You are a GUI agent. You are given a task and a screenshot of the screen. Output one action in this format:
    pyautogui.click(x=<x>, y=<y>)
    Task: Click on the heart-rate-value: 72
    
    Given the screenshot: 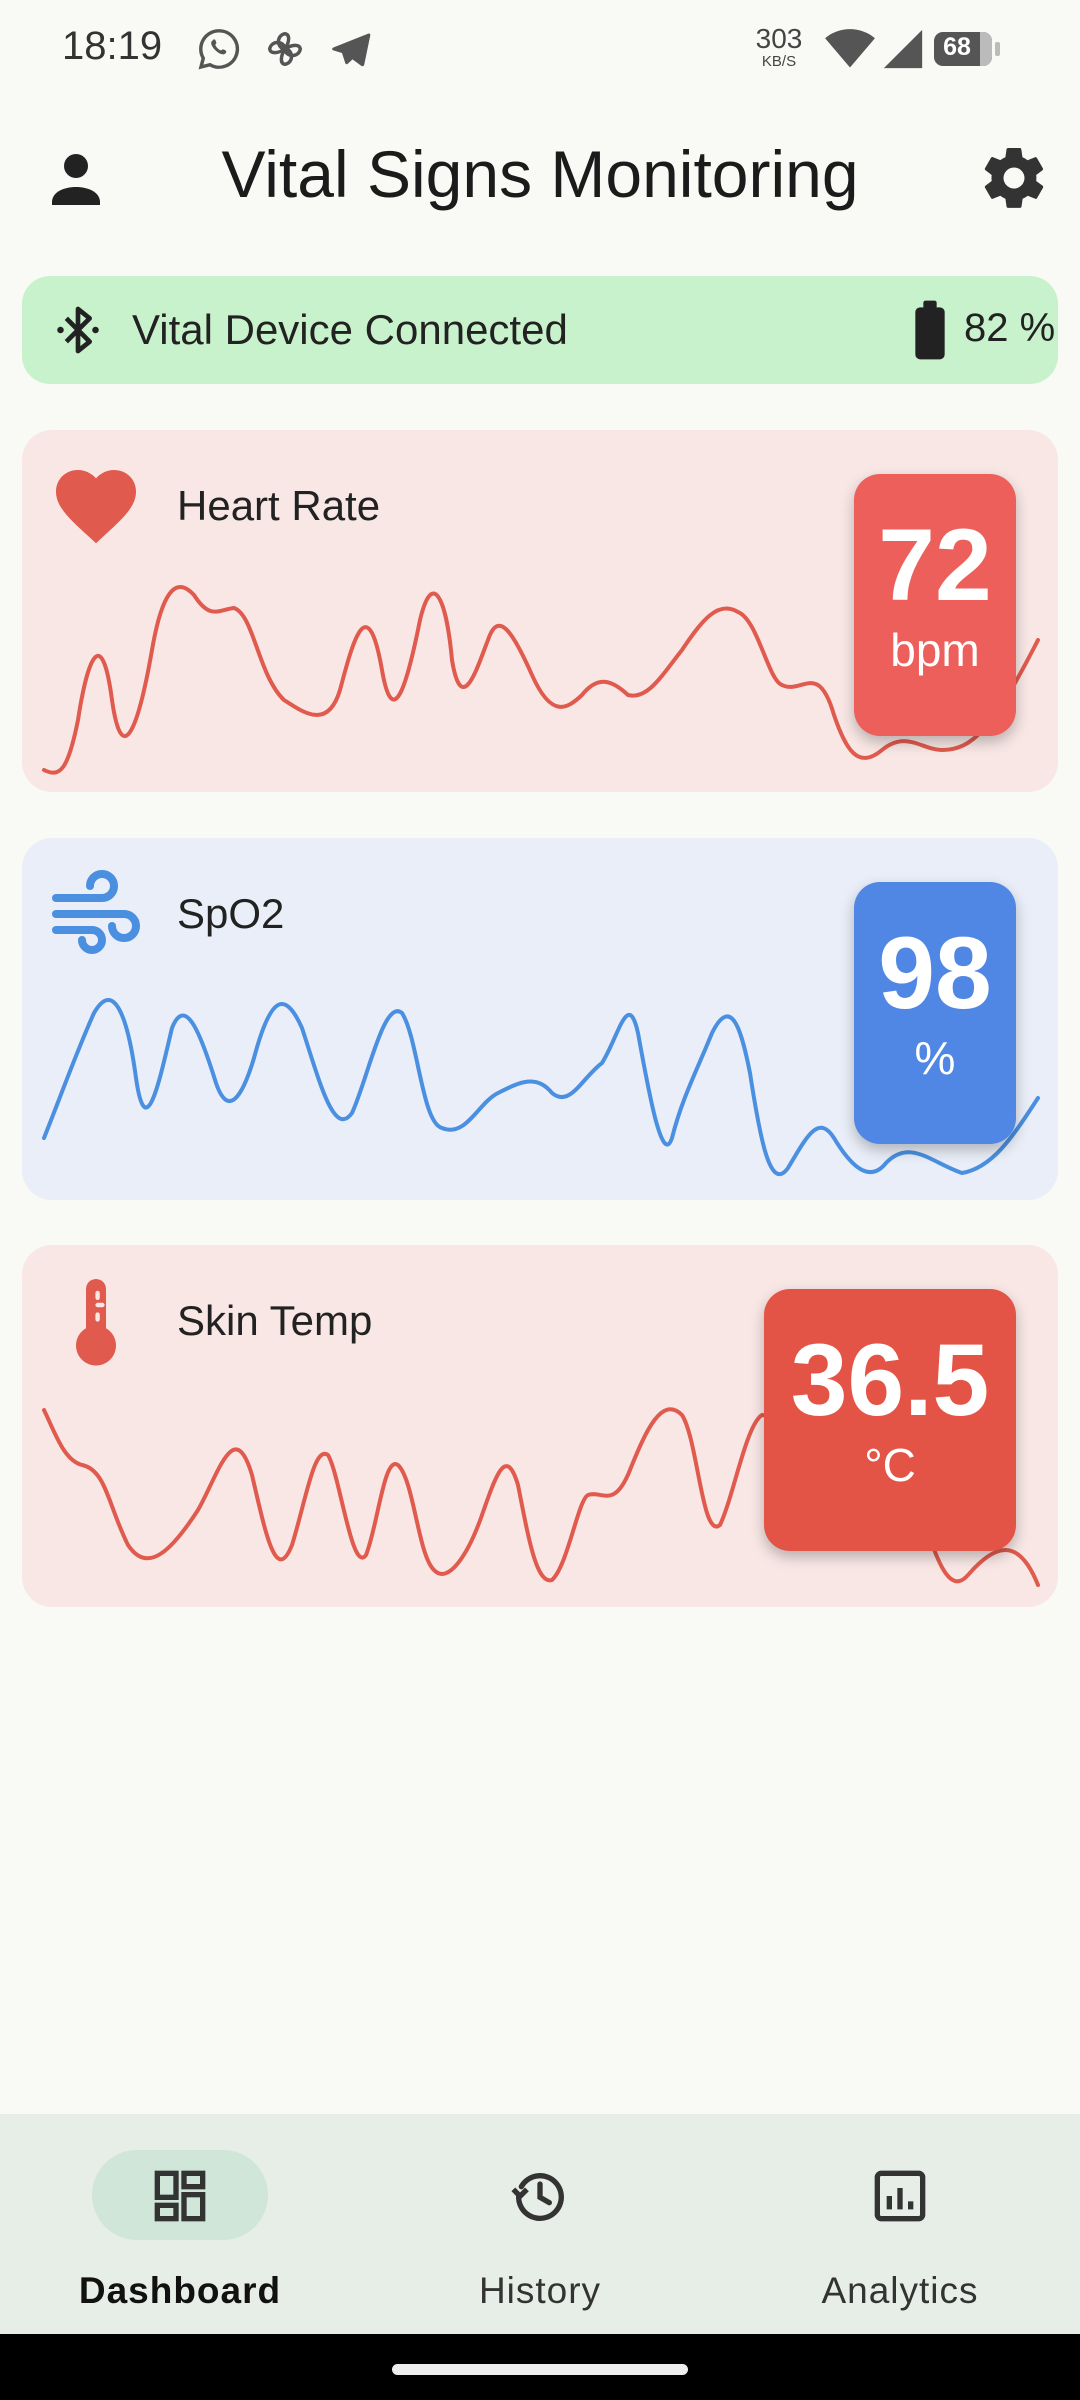 What is the action you would take?
    pyautogui.click(x=935, y=565)
    